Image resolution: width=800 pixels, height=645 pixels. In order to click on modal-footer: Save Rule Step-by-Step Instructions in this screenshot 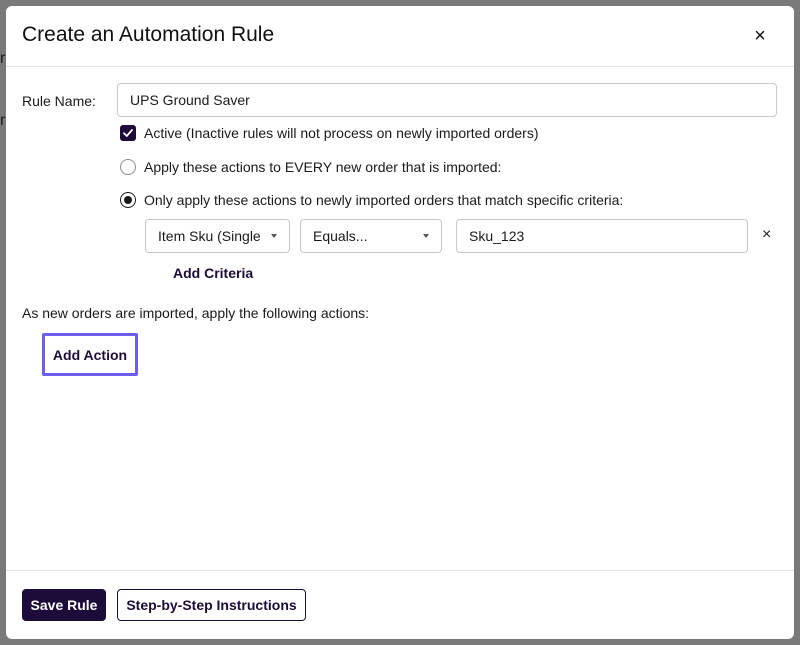, I will do `click(400, 604)`.